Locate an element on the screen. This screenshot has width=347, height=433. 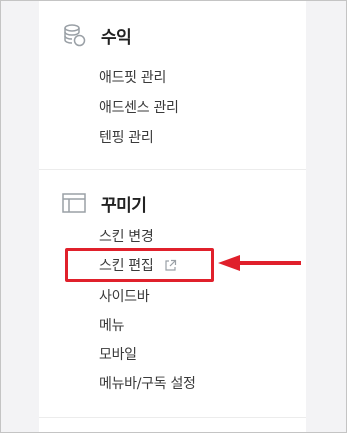
section-divider-bottom is located at coordinates (172, 417).